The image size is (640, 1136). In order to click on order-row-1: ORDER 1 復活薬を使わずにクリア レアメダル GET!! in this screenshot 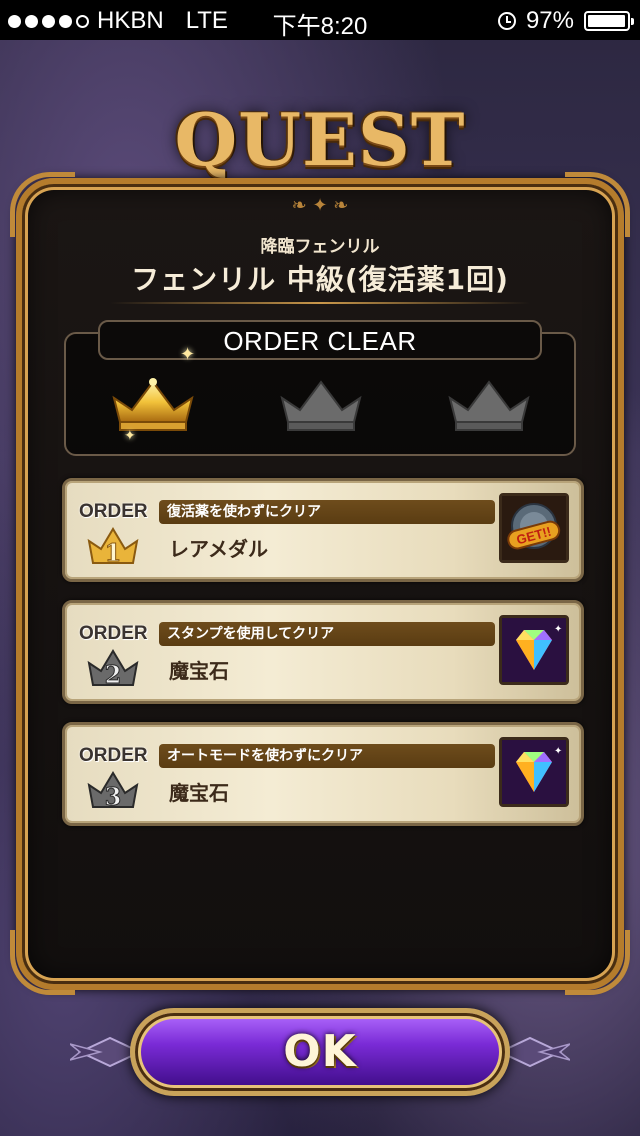, I will do `click(323, 530)`.